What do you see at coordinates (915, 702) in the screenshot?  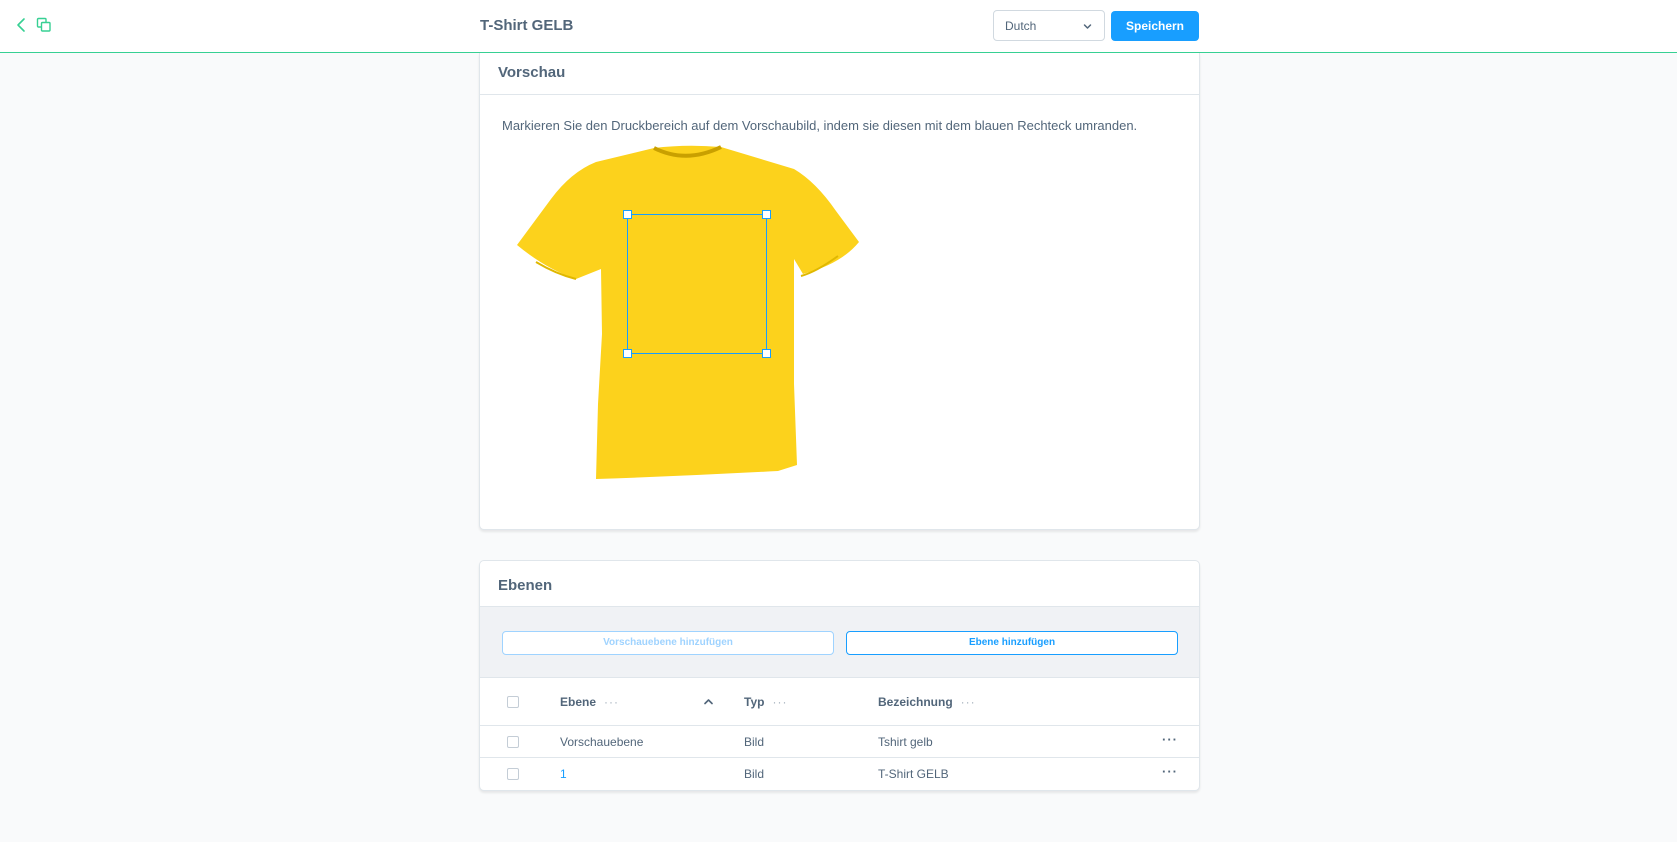 I see `column-header-bezeichnung-label: Bezeichnung` at bounding box center [915, 702].